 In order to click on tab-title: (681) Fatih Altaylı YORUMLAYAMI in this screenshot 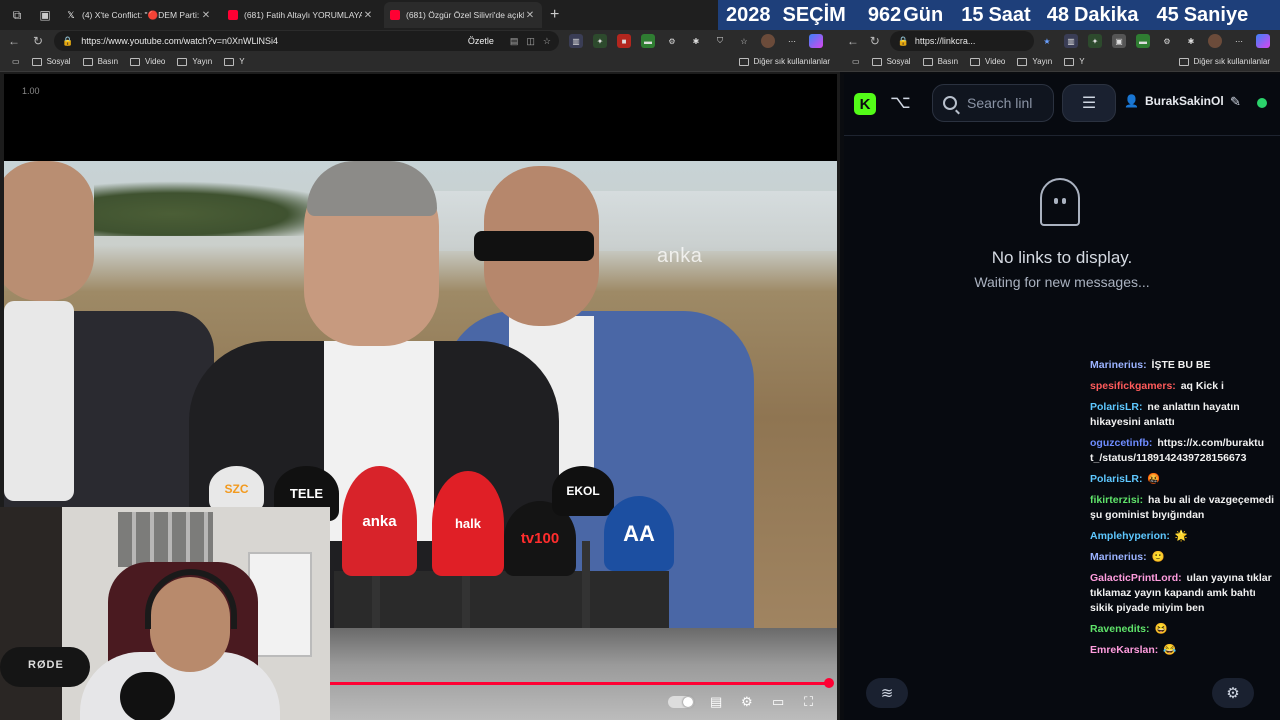, I will do `click(303, 15)`.